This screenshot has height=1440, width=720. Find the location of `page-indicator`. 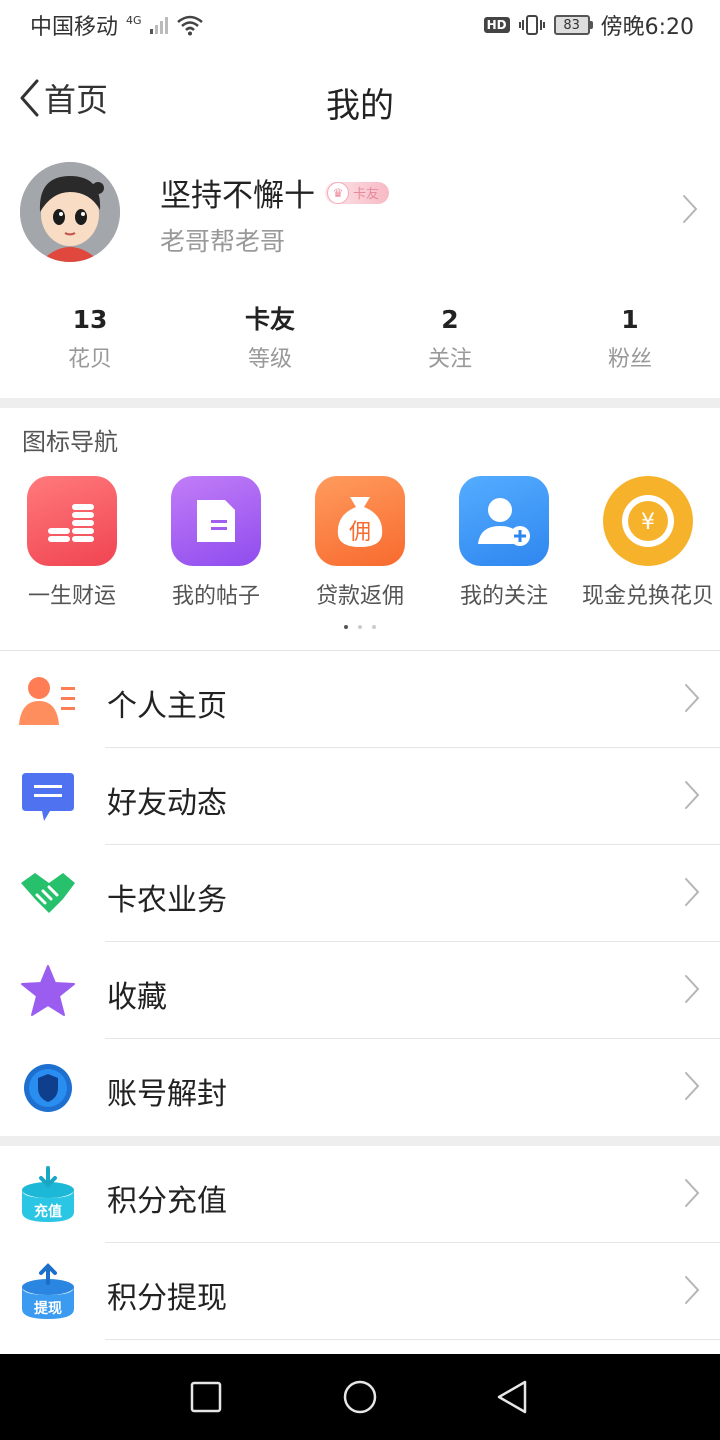

page-indicator is located at coordinates (360, 627).